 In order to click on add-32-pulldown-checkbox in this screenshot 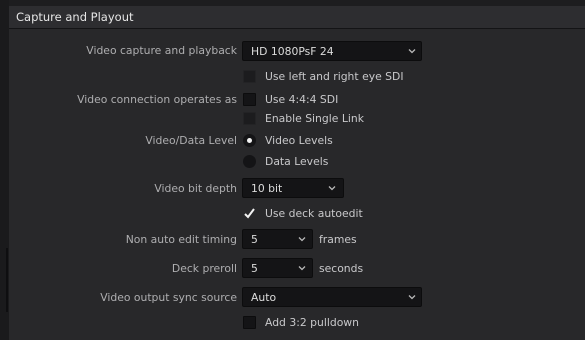, I will do `click(249, 322)`.